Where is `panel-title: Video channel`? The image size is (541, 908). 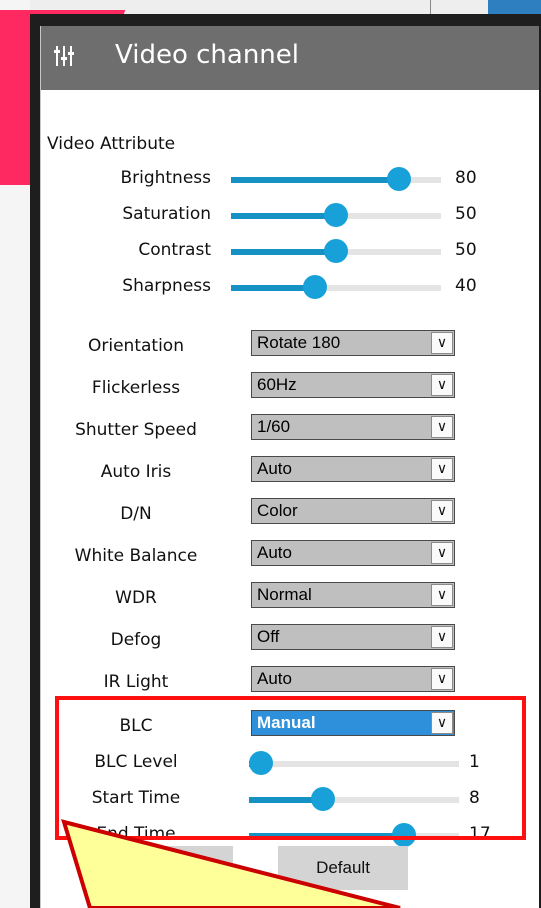 panel-title: Video channel is located at coordinates (207, 55).